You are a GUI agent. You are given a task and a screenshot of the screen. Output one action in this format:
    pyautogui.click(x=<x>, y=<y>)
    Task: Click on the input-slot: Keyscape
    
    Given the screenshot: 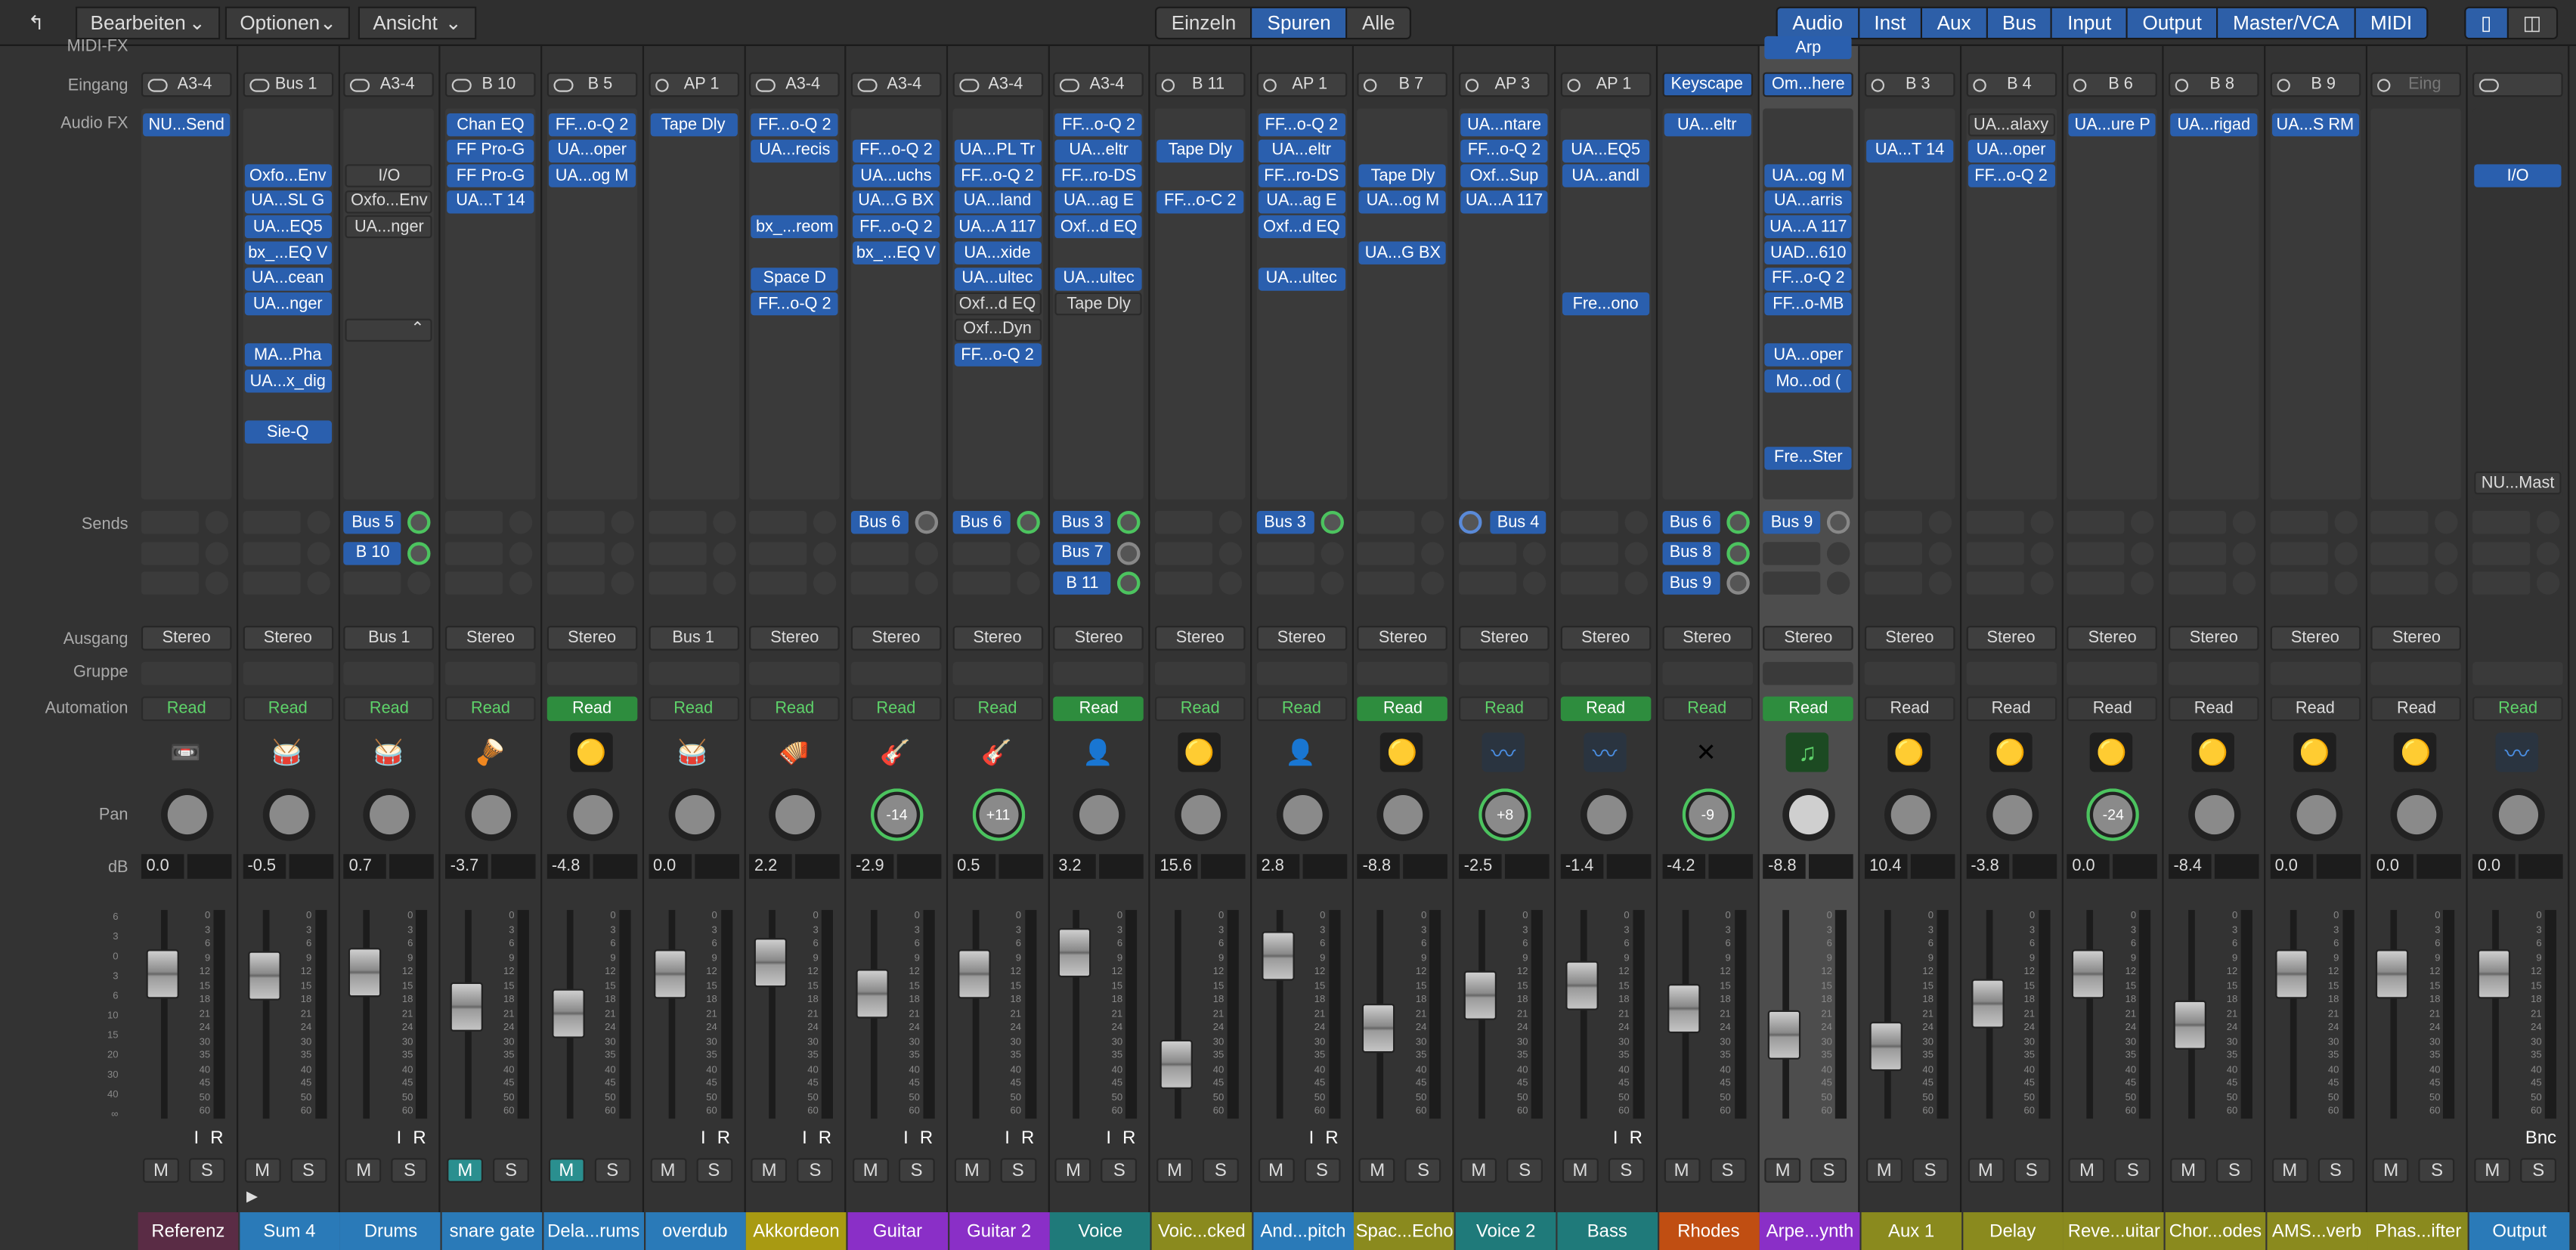 What is the action you would take?
    pyautogui.click(x=1707, y=84)
    